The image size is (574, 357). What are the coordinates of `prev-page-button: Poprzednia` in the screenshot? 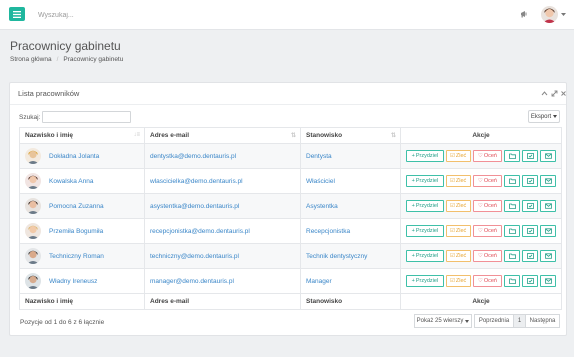 It's located at (494, 321).